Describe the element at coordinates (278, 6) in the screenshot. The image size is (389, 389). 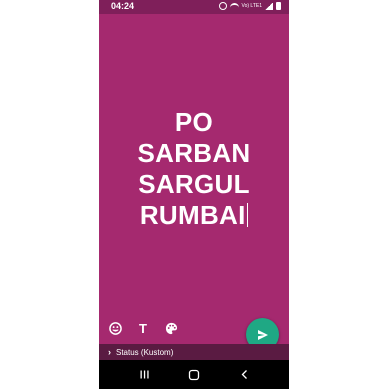
I see `battery-icon` at that location.